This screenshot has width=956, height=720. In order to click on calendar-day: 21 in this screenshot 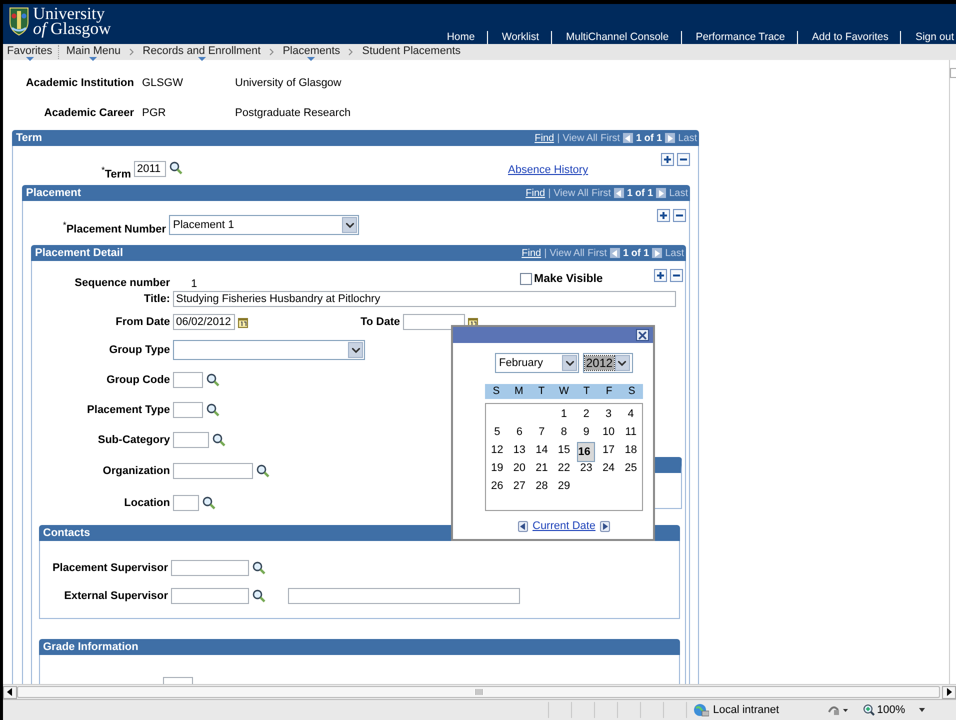, I will do `click(541, 468)`.